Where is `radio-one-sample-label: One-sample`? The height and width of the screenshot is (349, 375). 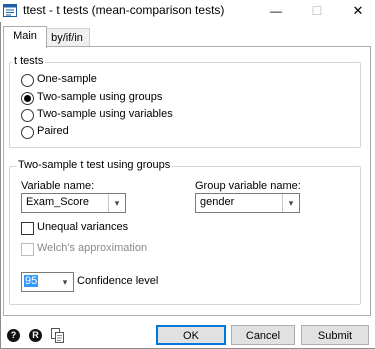
radio-one-sample-label: One-sample is located at coordinates (67, 79).